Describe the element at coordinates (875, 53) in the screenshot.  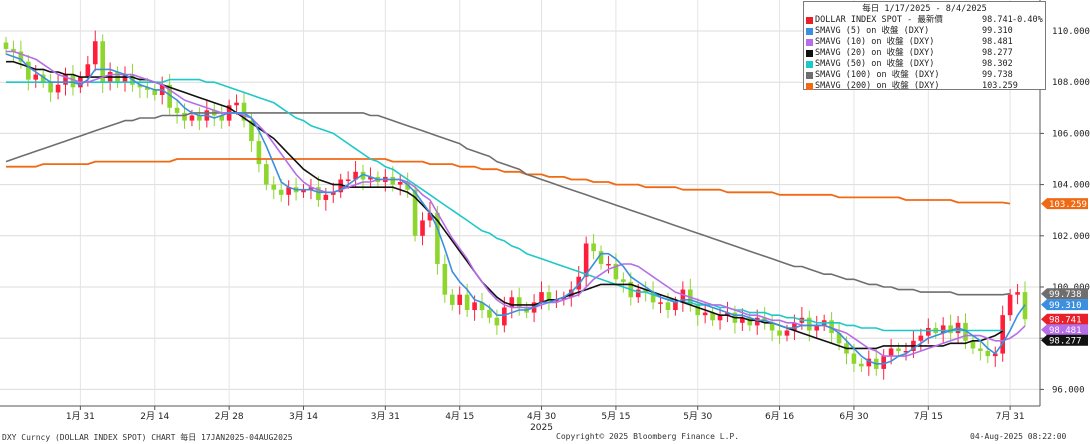
I see `legend-series-name: SMAVG (20) on 收盤 (DXY)` at that location.